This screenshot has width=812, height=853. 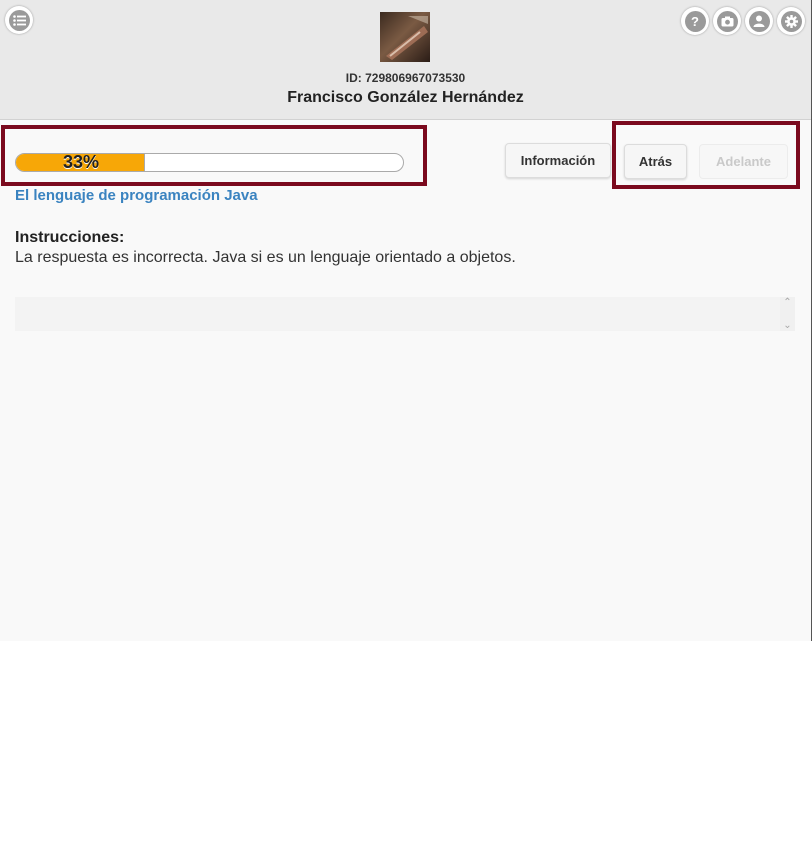 I want to click on info-button: Información, so click(x=558, y=160).